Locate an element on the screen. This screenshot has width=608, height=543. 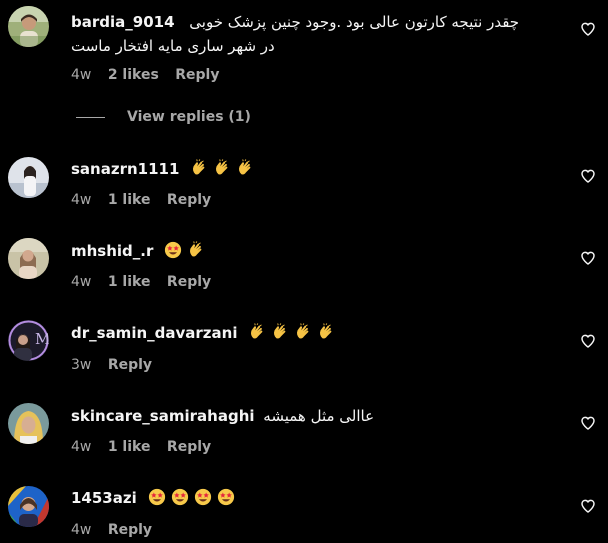
comment-time: 3w is located at coordinates (81, 365).